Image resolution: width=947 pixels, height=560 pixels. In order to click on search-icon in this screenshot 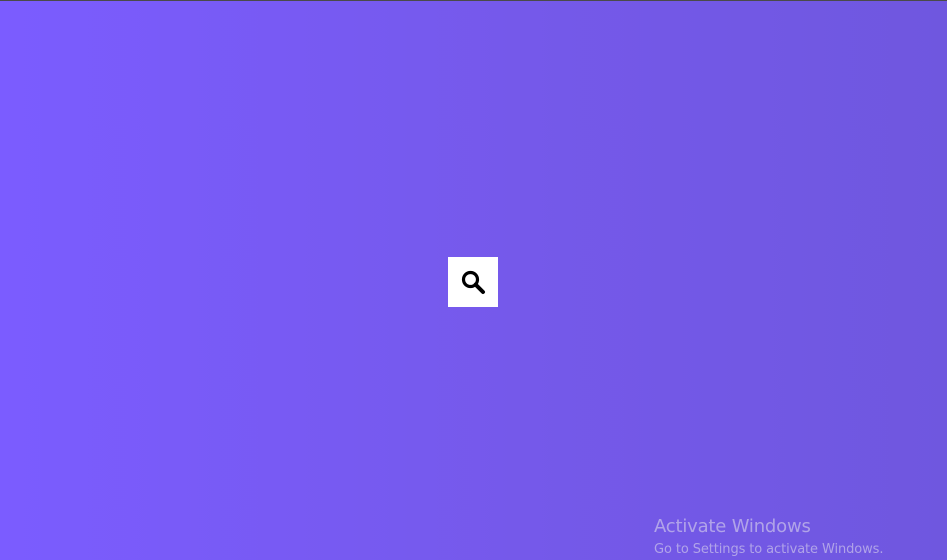, I will do `click(473, 282)`.